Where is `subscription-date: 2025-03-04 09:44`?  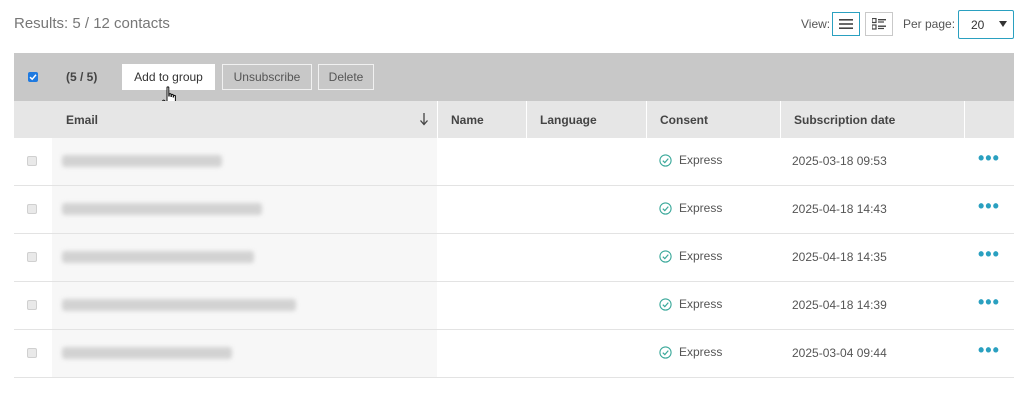
subscription-date: 2025-03-04 09:44 is located at coordinates (839, 353).